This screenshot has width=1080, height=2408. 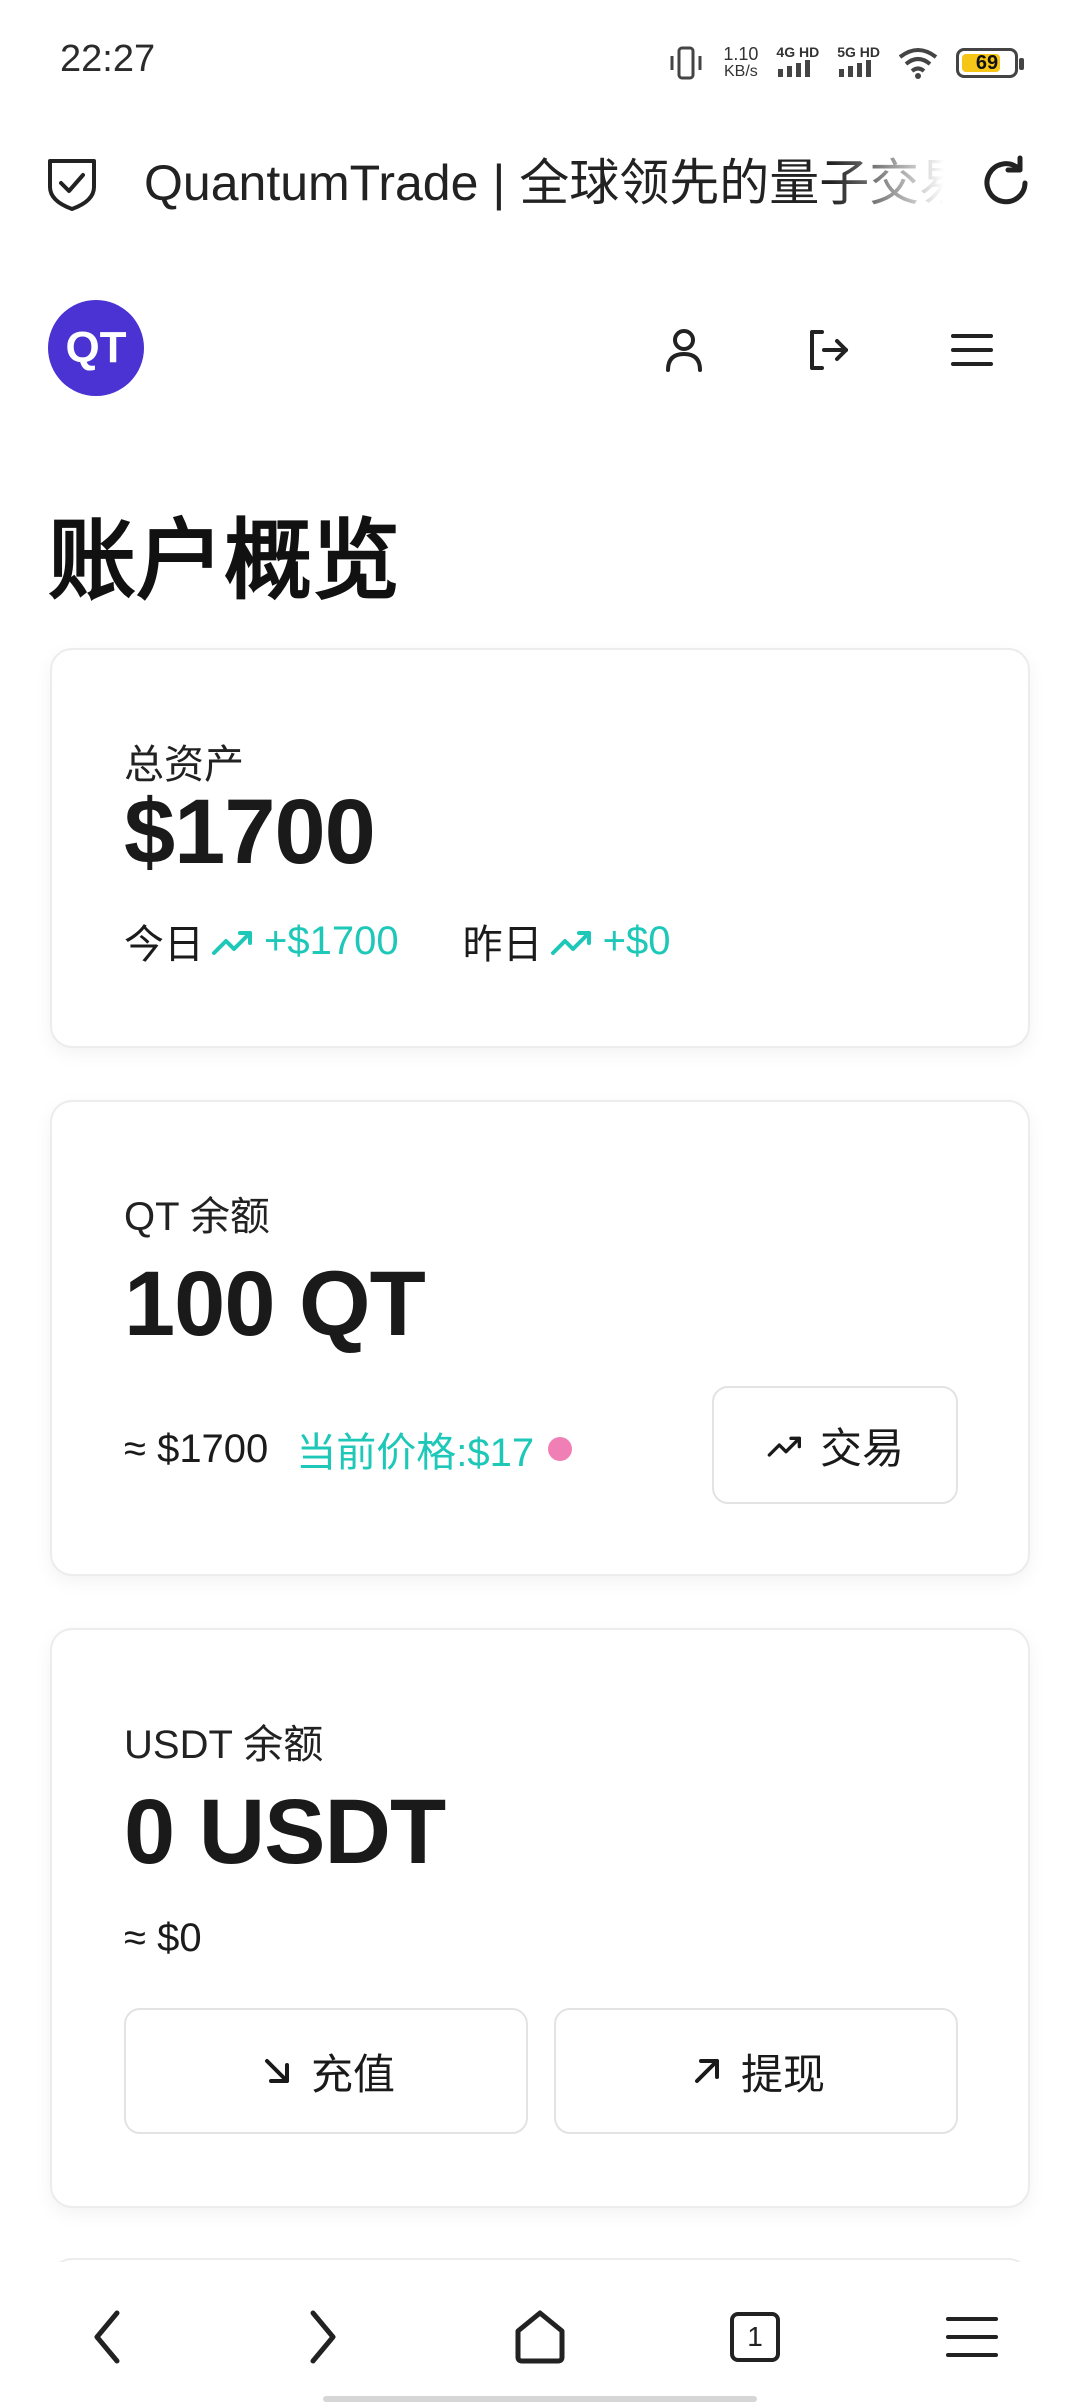 What do you see at coordinates (782, 2074) in the screenshot?
I see `withdraw-button-label: 提现` at bounding box center [782, 2074].